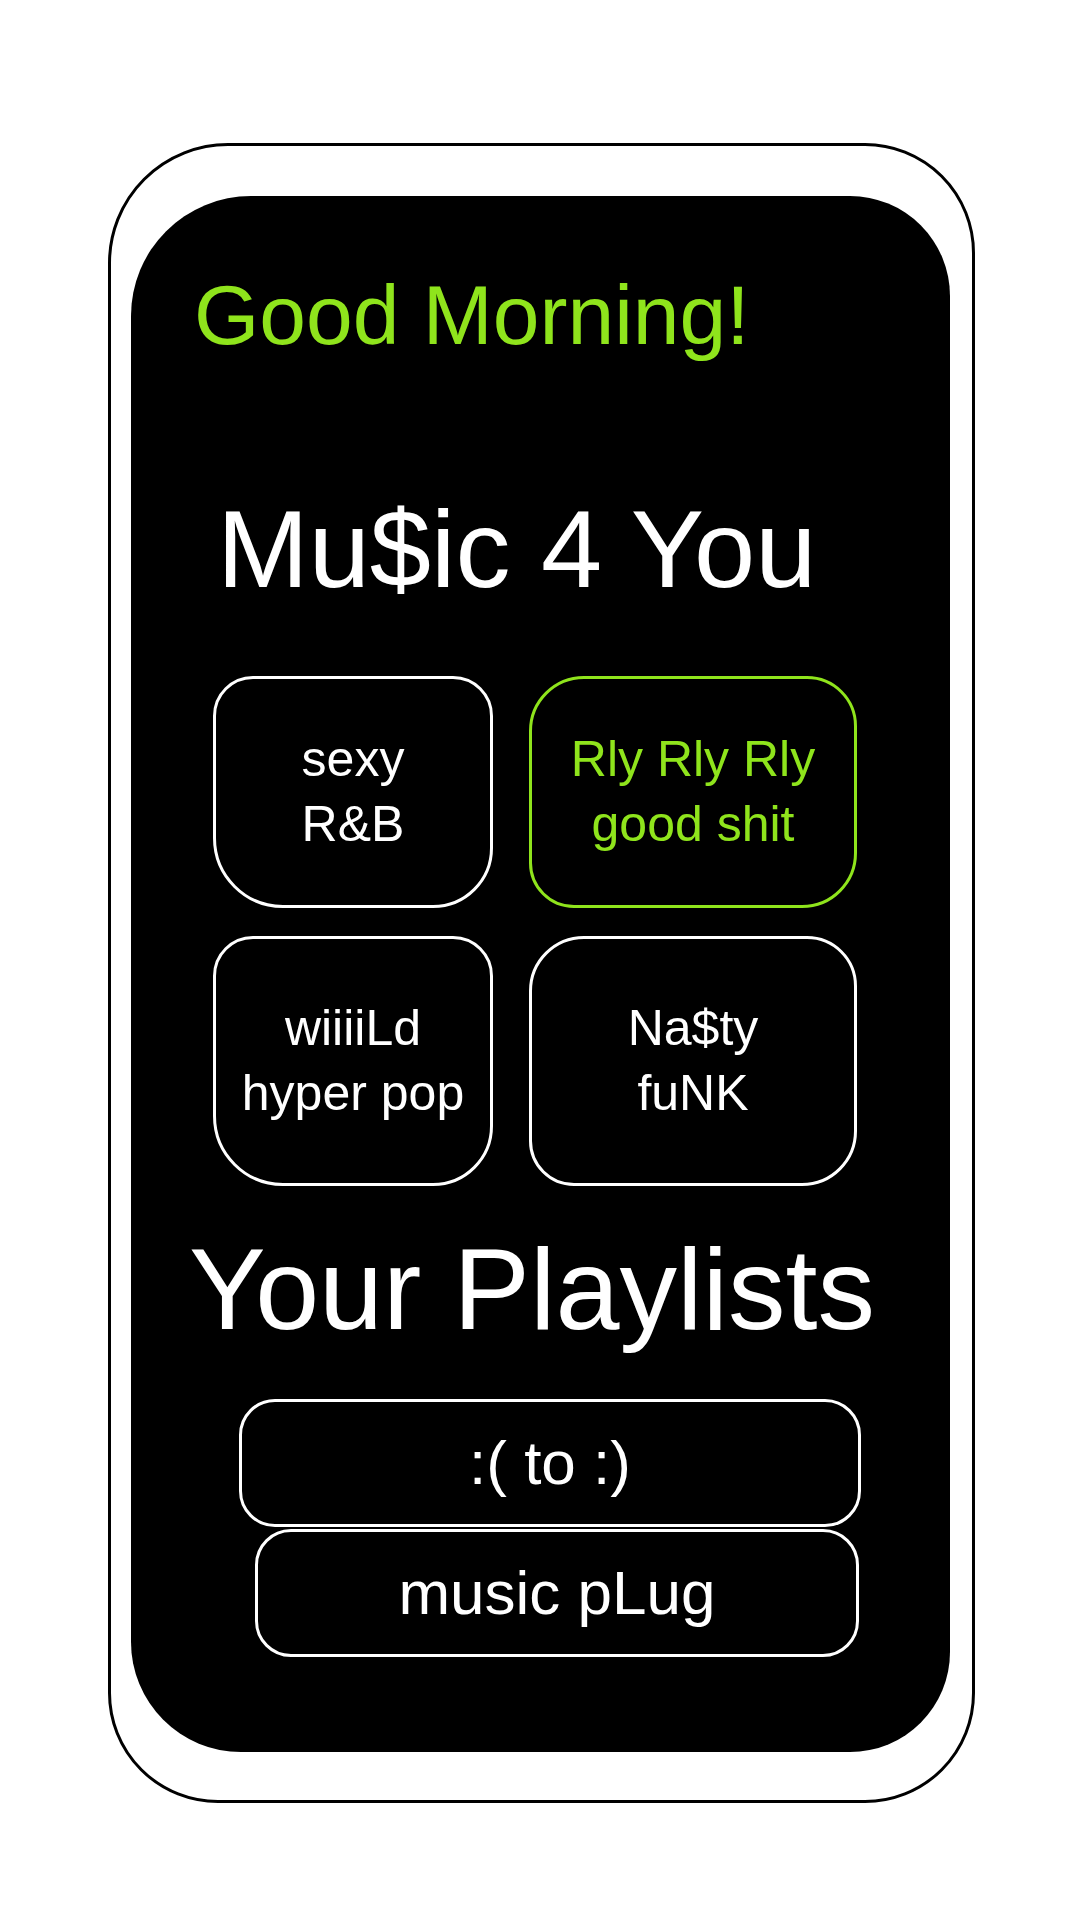 This screenshot has width=1080, height=1920. I want to click on section-title: Mu$ic 4 You, so click(517, 548).